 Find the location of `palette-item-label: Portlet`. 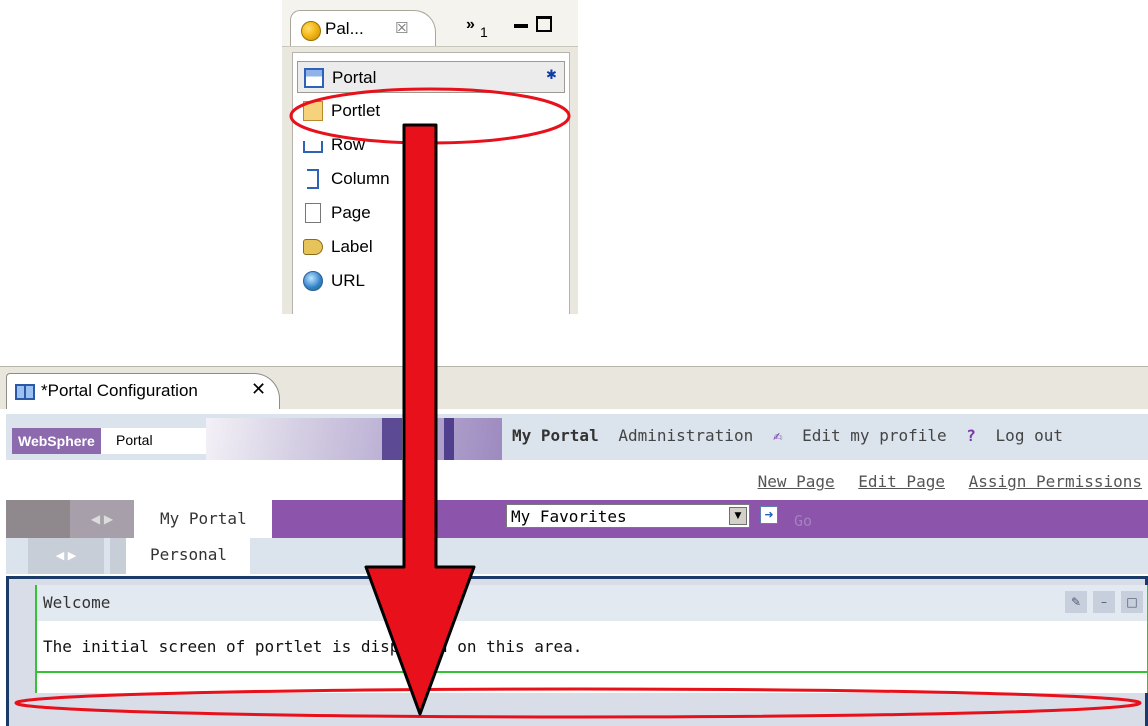

palette-item-label: Portlet is located at coordinates (356, 110).